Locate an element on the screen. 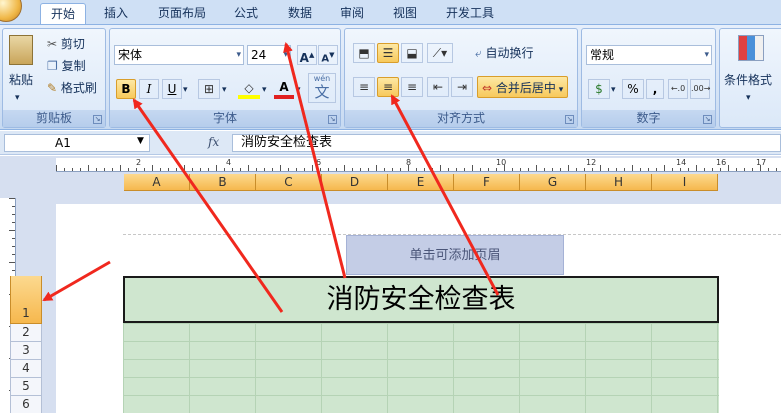 The height and width of the screenshot is (413, 781). format-painter-button: ✎ 格式刷 is located at coordinates (72, 88).